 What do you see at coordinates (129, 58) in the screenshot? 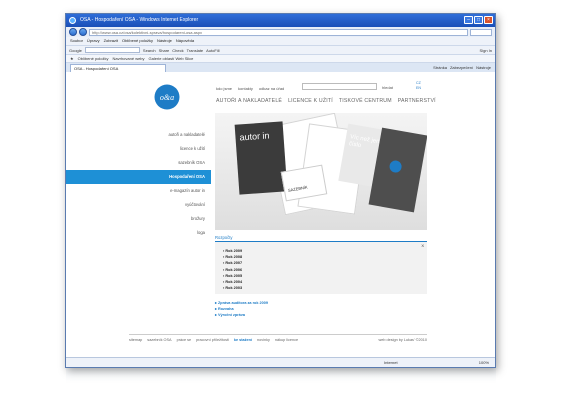
I see `favorites-item: Navrhované weby` at bounding box center [129, 58].